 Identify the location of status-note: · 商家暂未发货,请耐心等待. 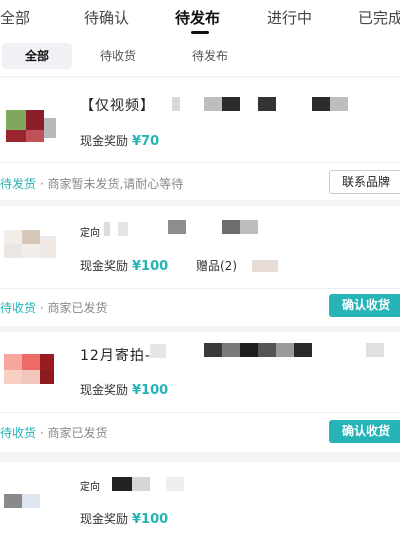
(110, 184).